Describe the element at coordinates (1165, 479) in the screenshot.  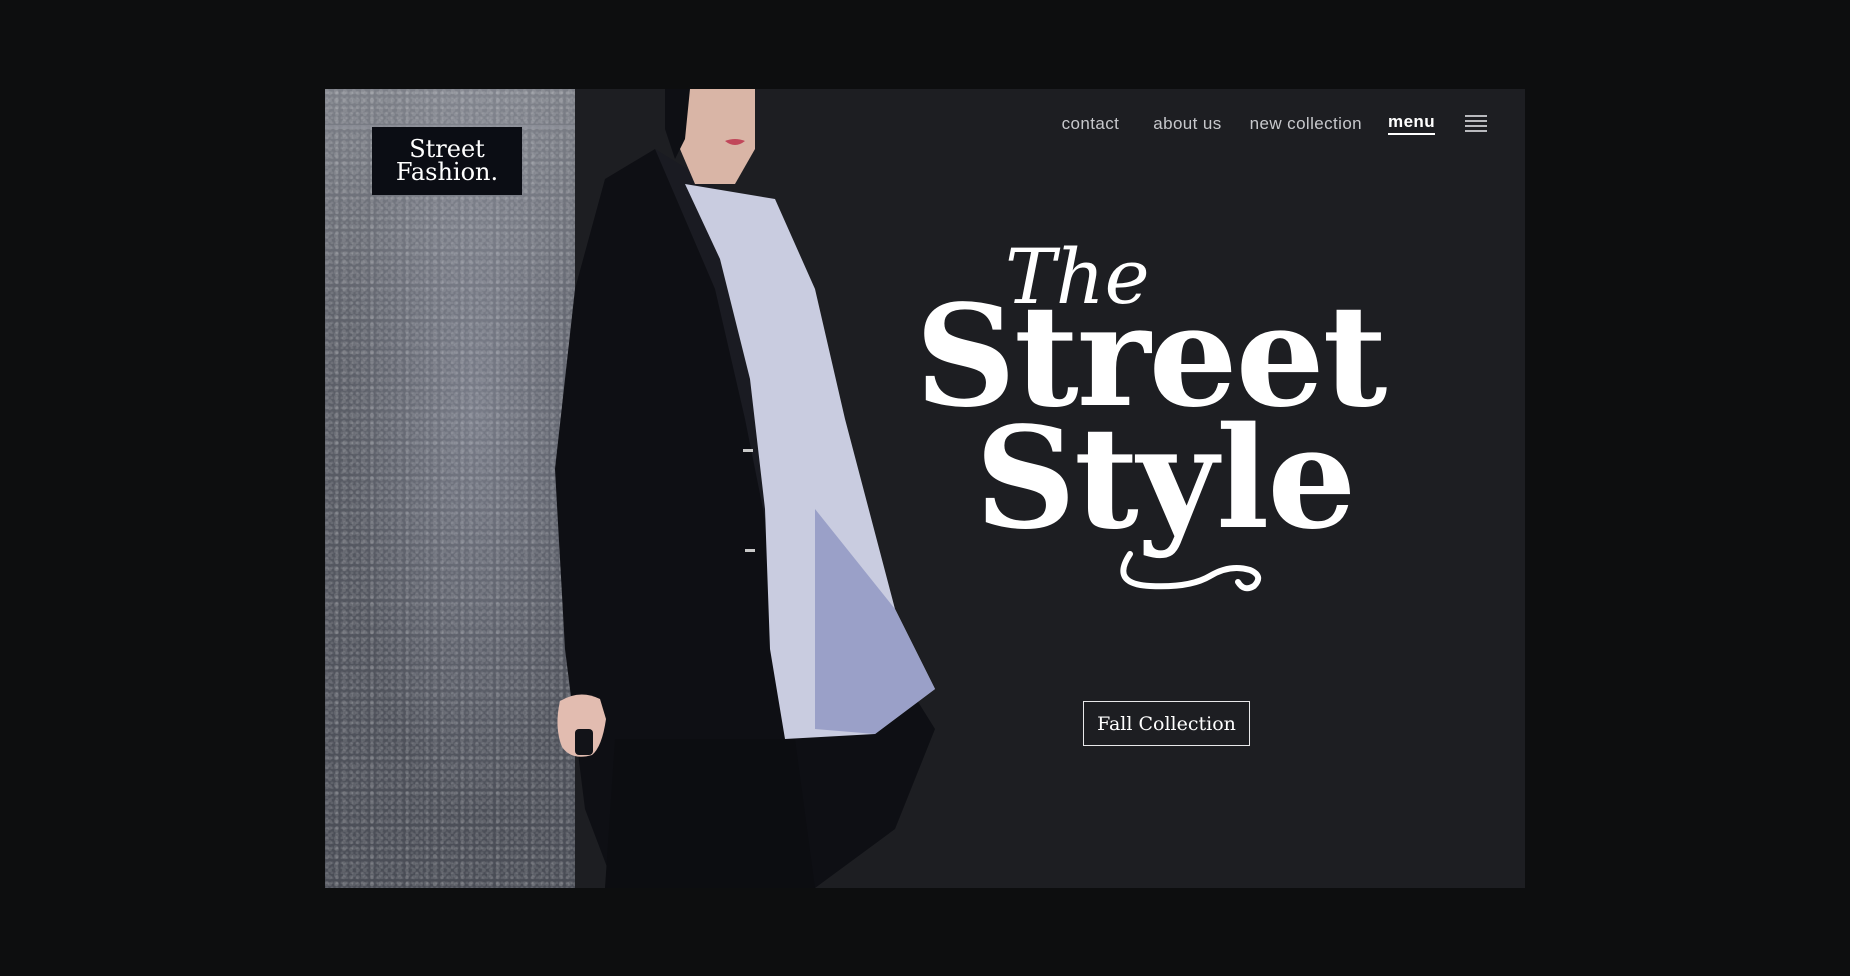
I see `headline-style: Style` at that location.